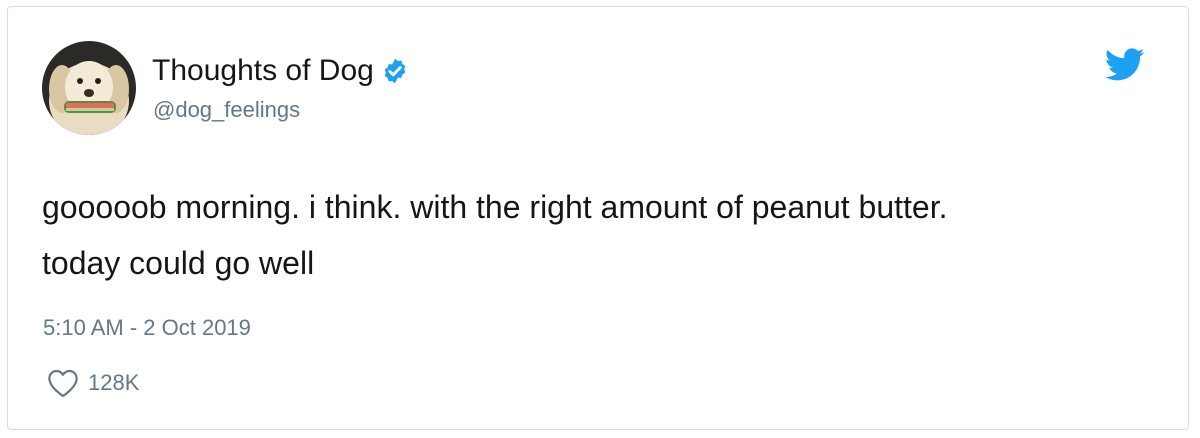 The width and height of the screenshot is (1200, 438). Describe the element at coordinates (114, 382) in the screenshot. I see `like-count: 128K` at that location.